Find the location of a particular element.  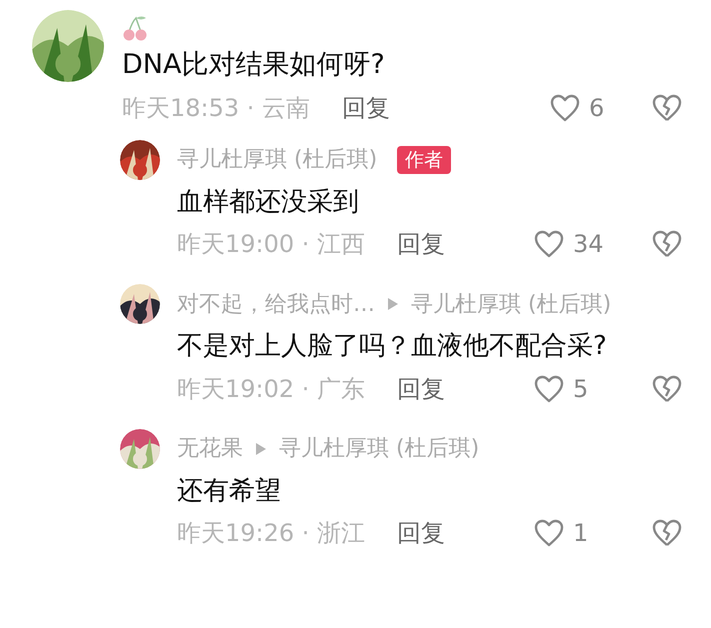

comment-text: DNA比对结果如何呀? is located at coordinates (254, 65).